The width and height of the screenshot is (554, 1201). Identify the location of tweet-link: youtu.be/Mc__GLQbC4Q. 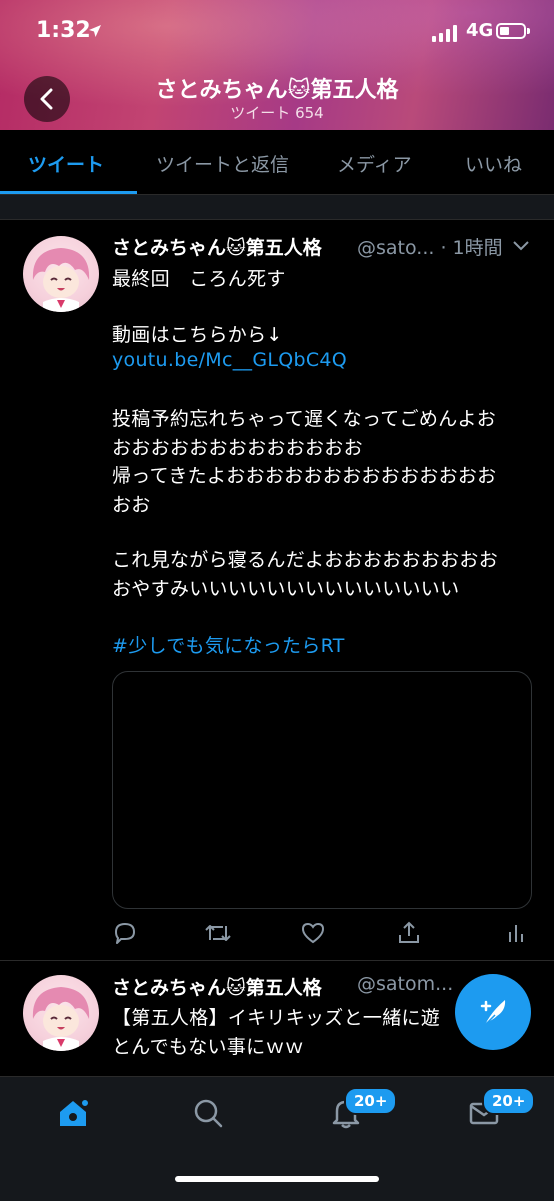
(229, 360).